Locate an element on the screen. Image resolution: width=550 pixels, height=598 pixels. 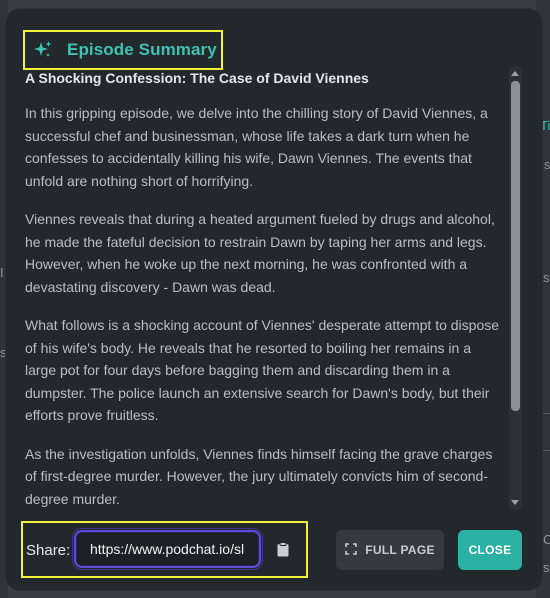
close-button: CLOSE is located at coordinates (490, 550).